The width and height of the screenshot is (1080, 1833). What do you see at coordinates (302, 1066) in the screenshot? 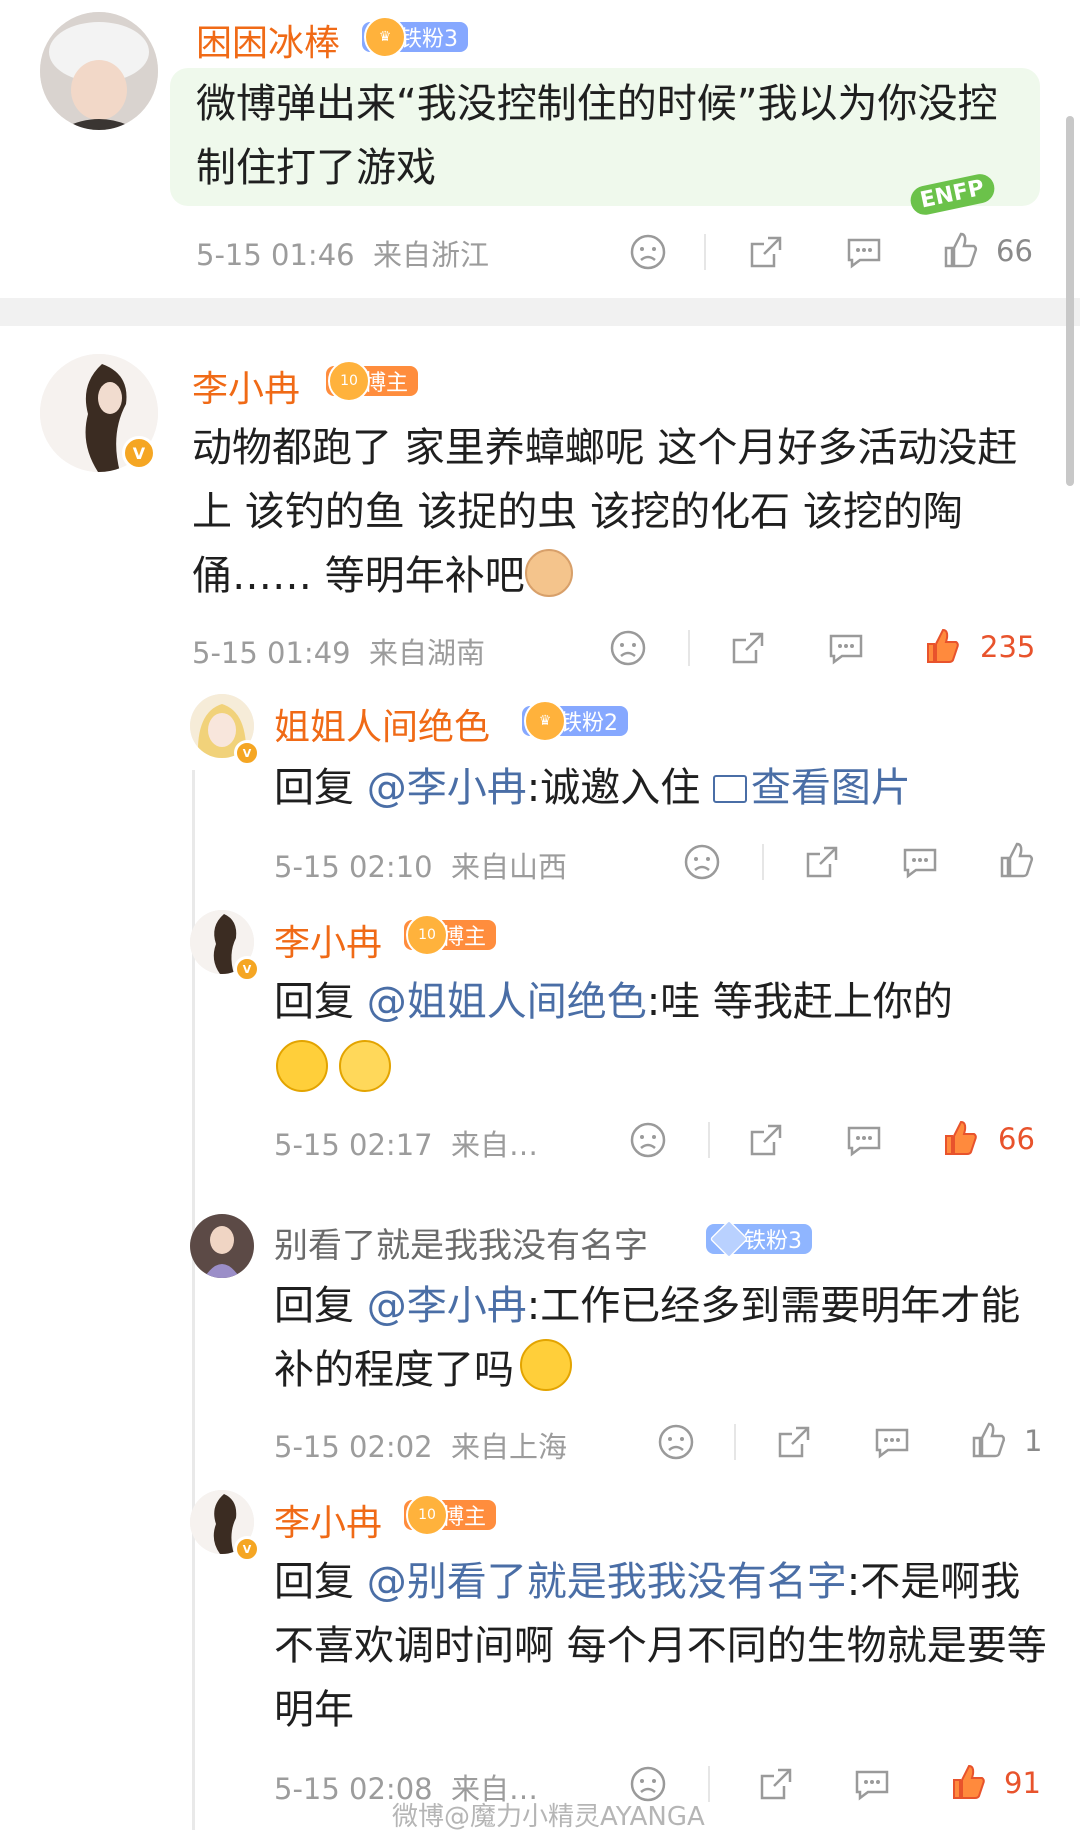
I see `cool-sunglasses-emoji-icon` at bounding box center [302, 1066].